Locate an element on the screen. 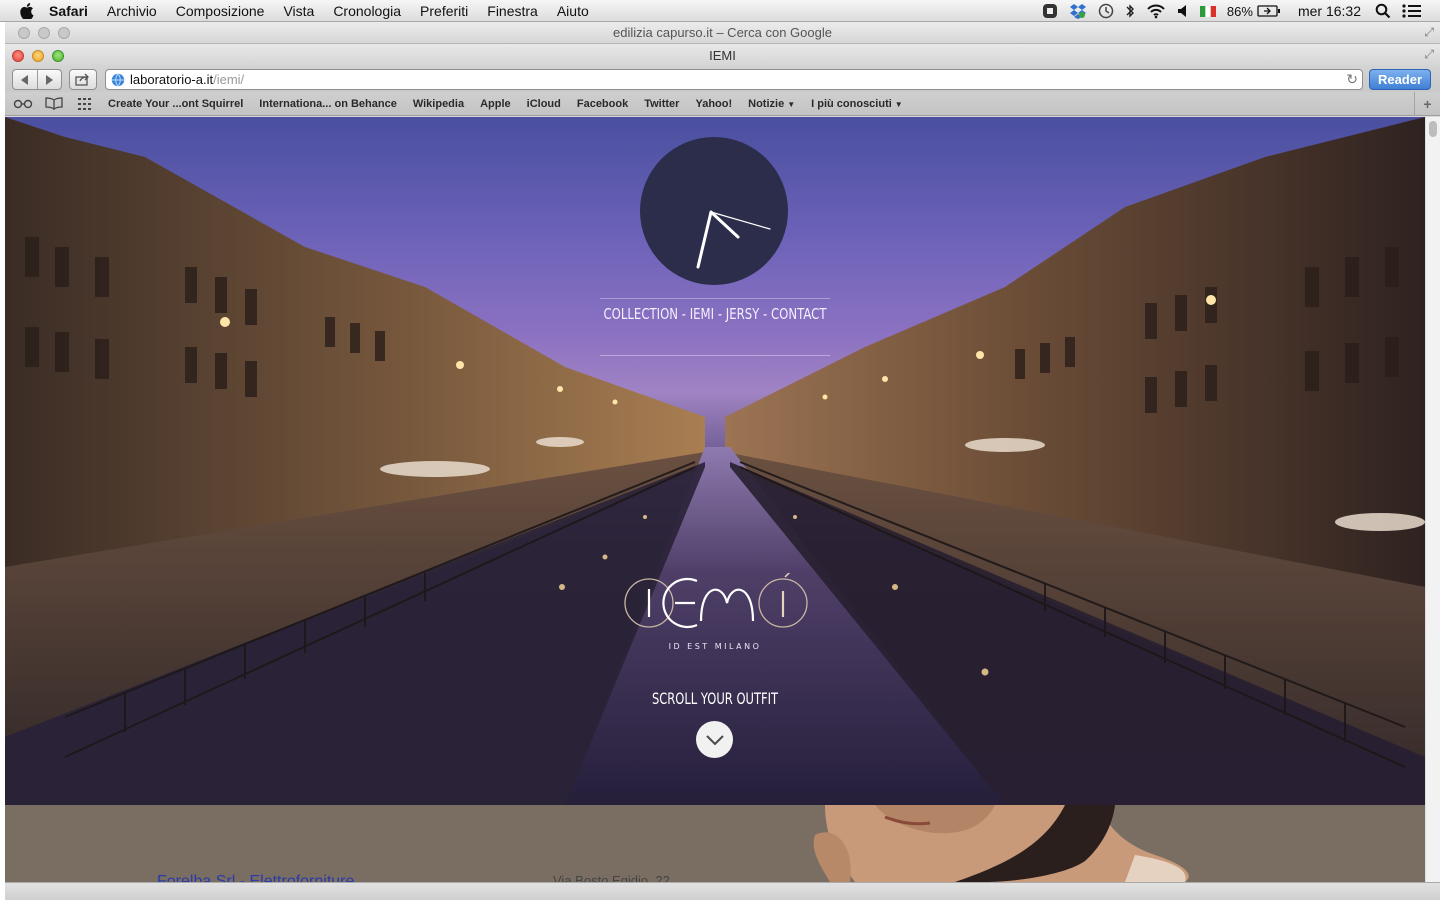 The height and width of the screenshot is (900, 1440). bookmark-item: Facebook is located at coordinates (602, 104).